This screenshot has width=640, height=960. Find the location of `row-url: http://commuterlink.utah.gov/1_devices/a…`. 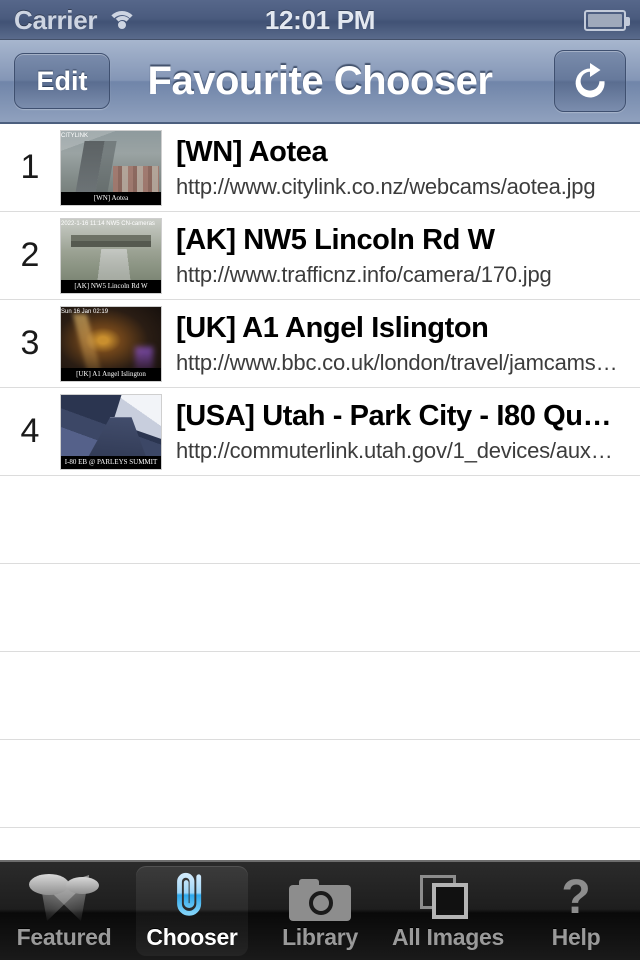

row-url: http://commuterlink.utah.gov/1_devices/a… is located at coordinates (400, 450).